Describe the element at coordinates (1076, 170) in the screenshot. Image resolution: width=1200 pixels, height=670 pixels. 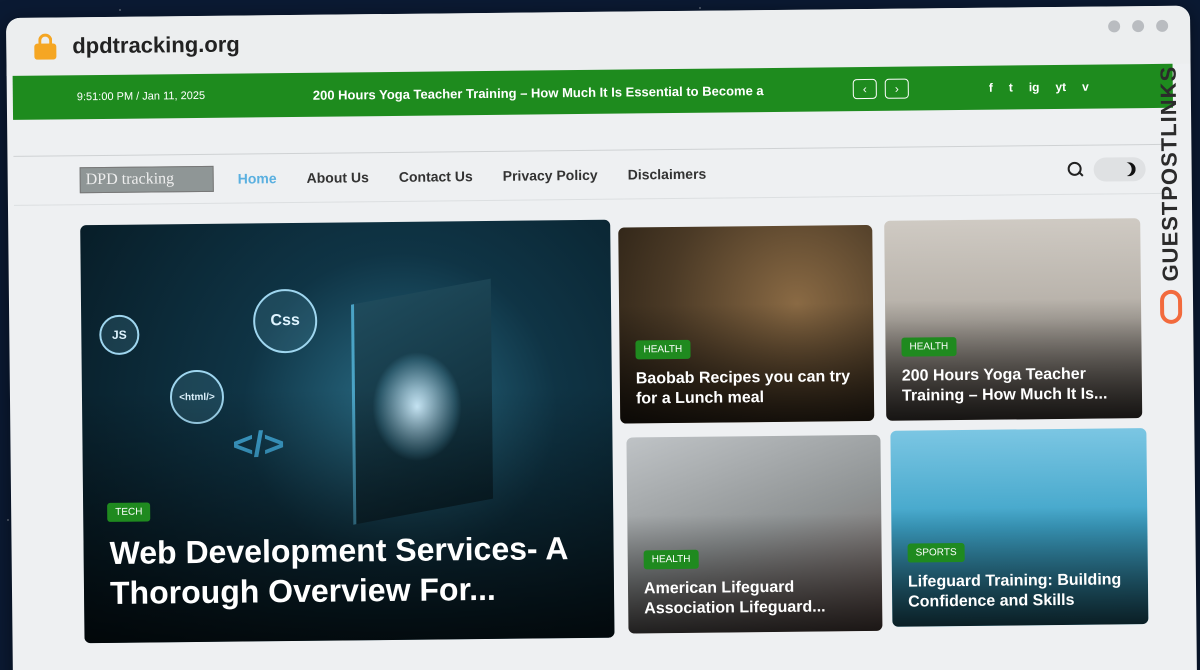
I see `search-icon` at that location.